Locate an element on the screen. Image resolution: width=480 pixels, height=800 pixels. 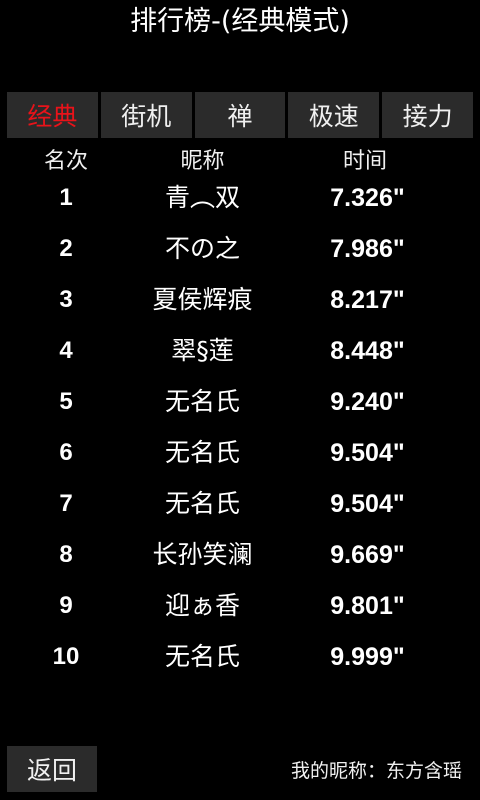
time-cell: 9.999" is located at coordinates (367, 657).